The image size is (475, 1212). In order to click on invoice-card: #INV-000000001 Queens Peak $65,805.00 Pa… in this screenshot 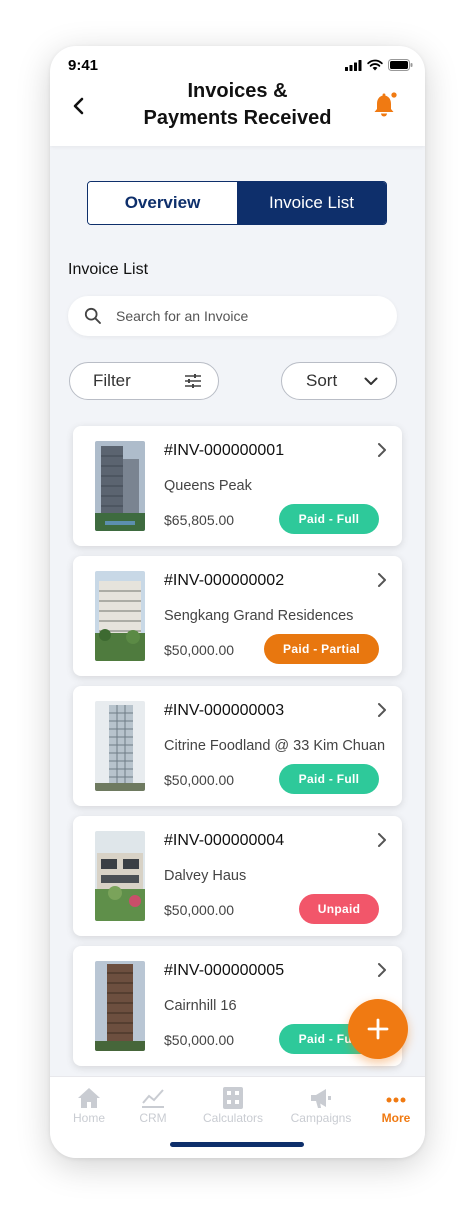, I will do `click(237, 486)`.